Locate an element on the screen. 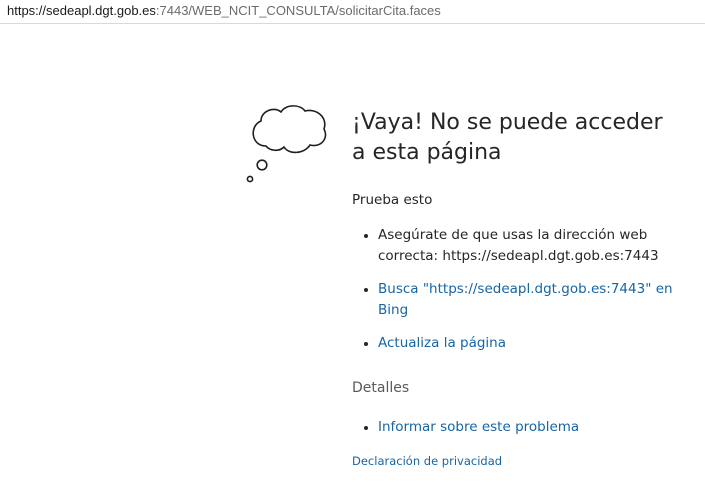 This screenshot has width=705, height=491. suggestions-heading: Prueba esto is located at coordinates (392, 200).